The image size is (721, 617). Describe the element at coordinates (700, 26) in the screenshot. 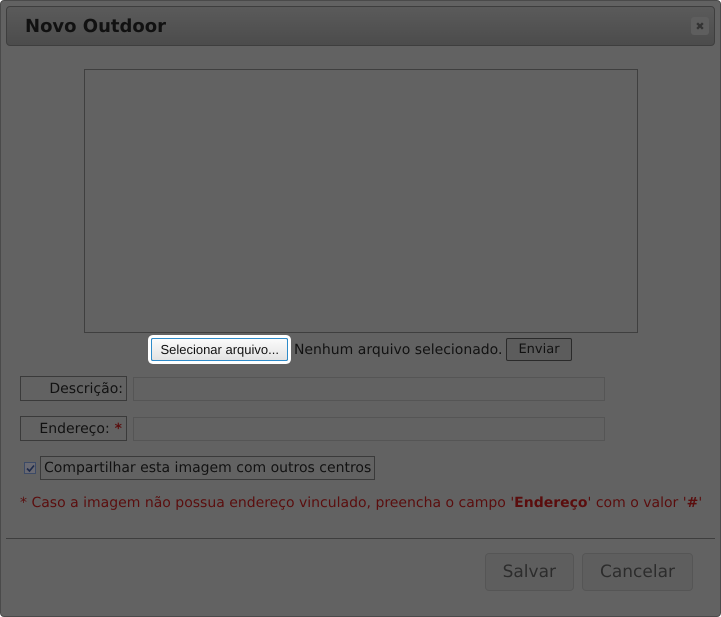

I see `close-button: ✖` at that location.